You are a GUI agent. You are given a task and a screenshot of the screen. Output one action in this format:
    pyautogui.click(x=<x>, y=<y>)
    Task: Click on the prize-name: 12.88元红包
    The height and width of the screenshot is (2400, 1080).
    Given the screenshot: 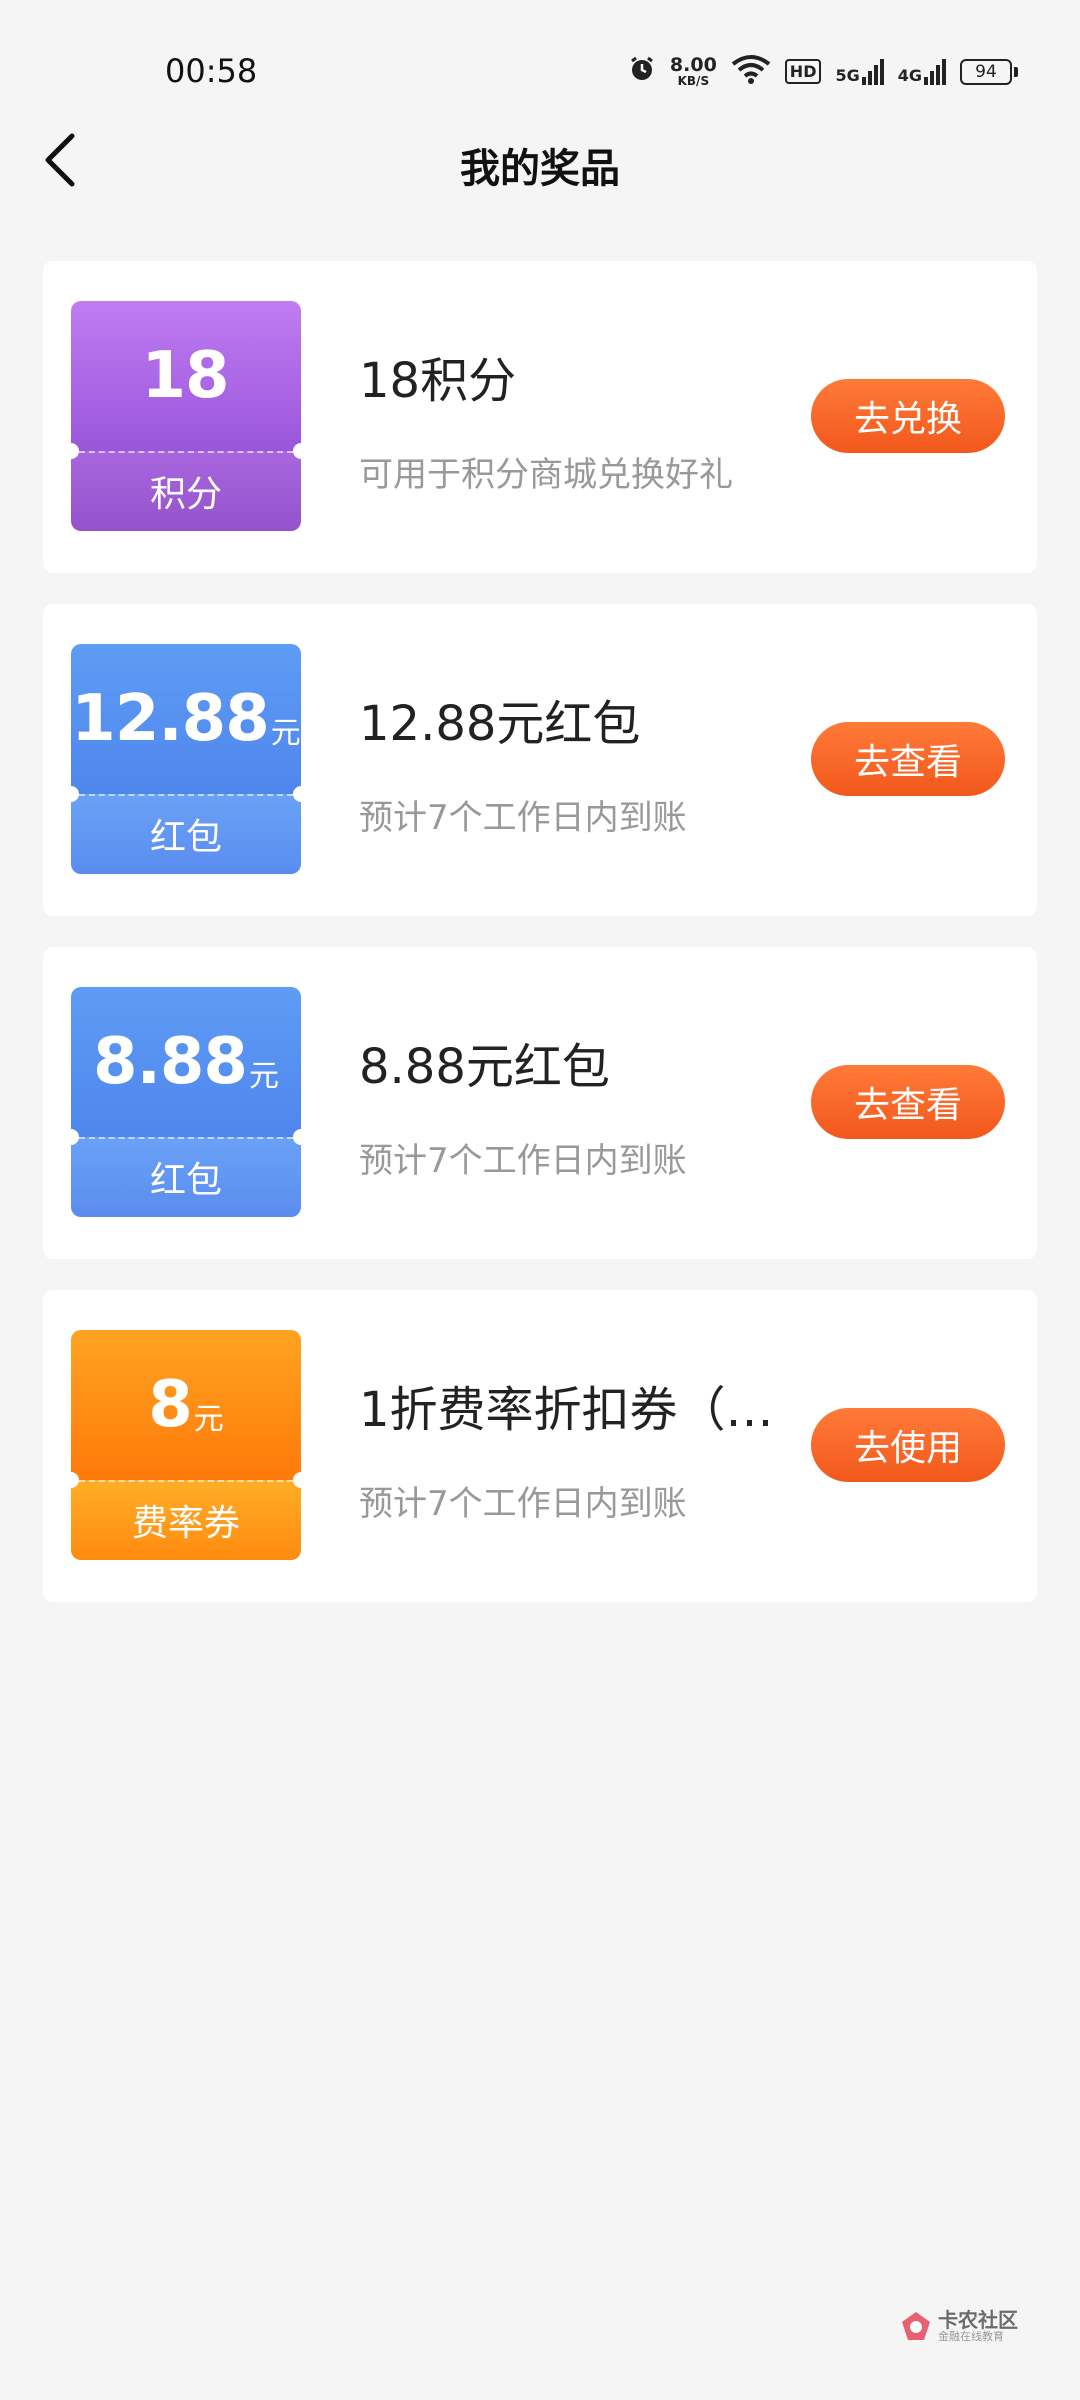 What is the action you would take?
    pyautogui.click(x=500, y=724)
    